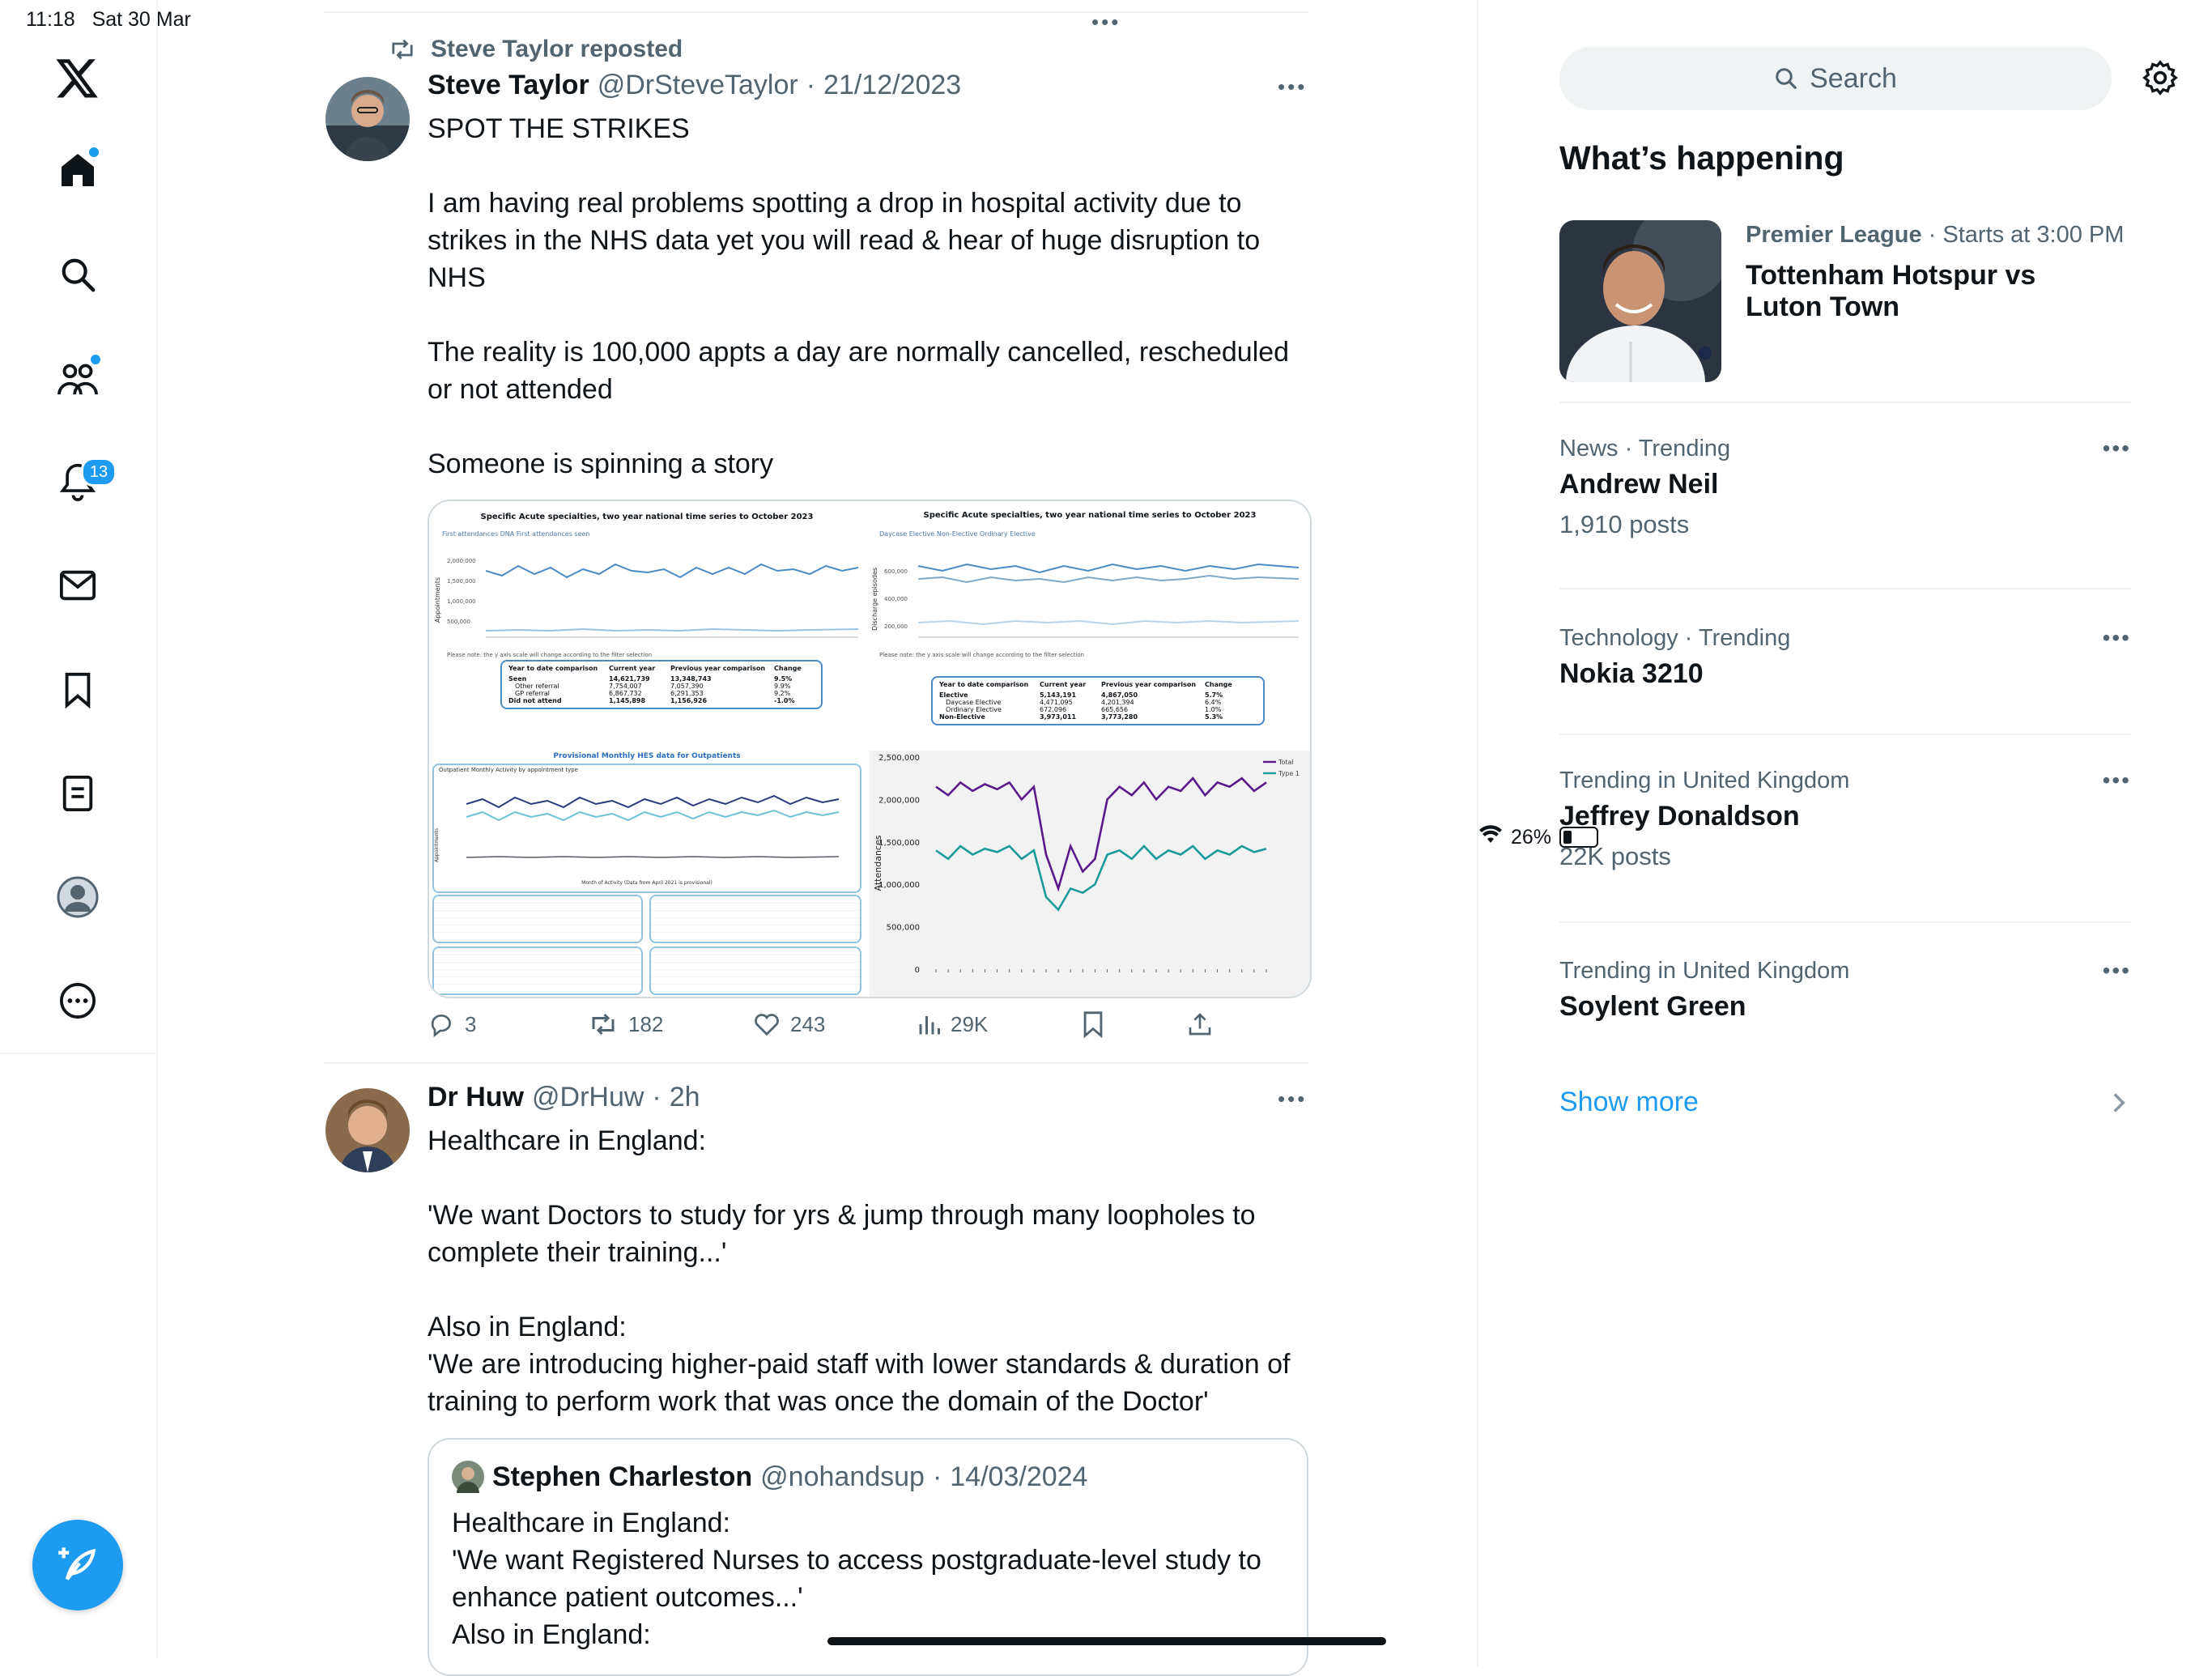 This screenshot has height=1676, width=2212. Describe the element at coordinates (471, 1023) in the screenshot. I see `reply-count: 3` at that location.